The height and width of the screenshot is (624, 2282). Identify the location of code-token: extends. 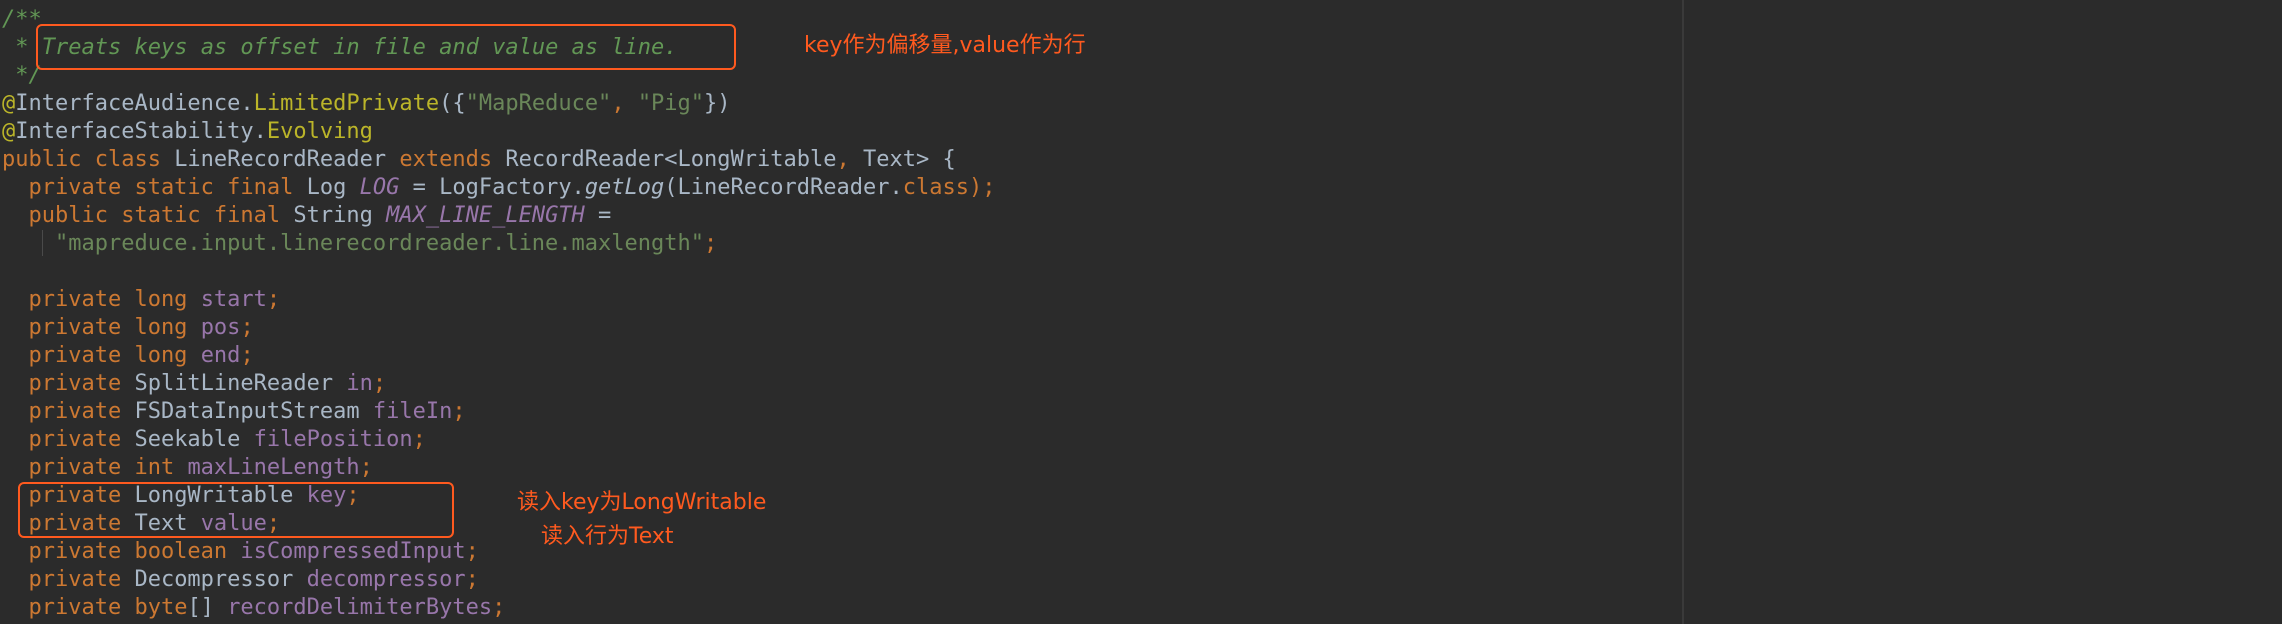
(452, 159).